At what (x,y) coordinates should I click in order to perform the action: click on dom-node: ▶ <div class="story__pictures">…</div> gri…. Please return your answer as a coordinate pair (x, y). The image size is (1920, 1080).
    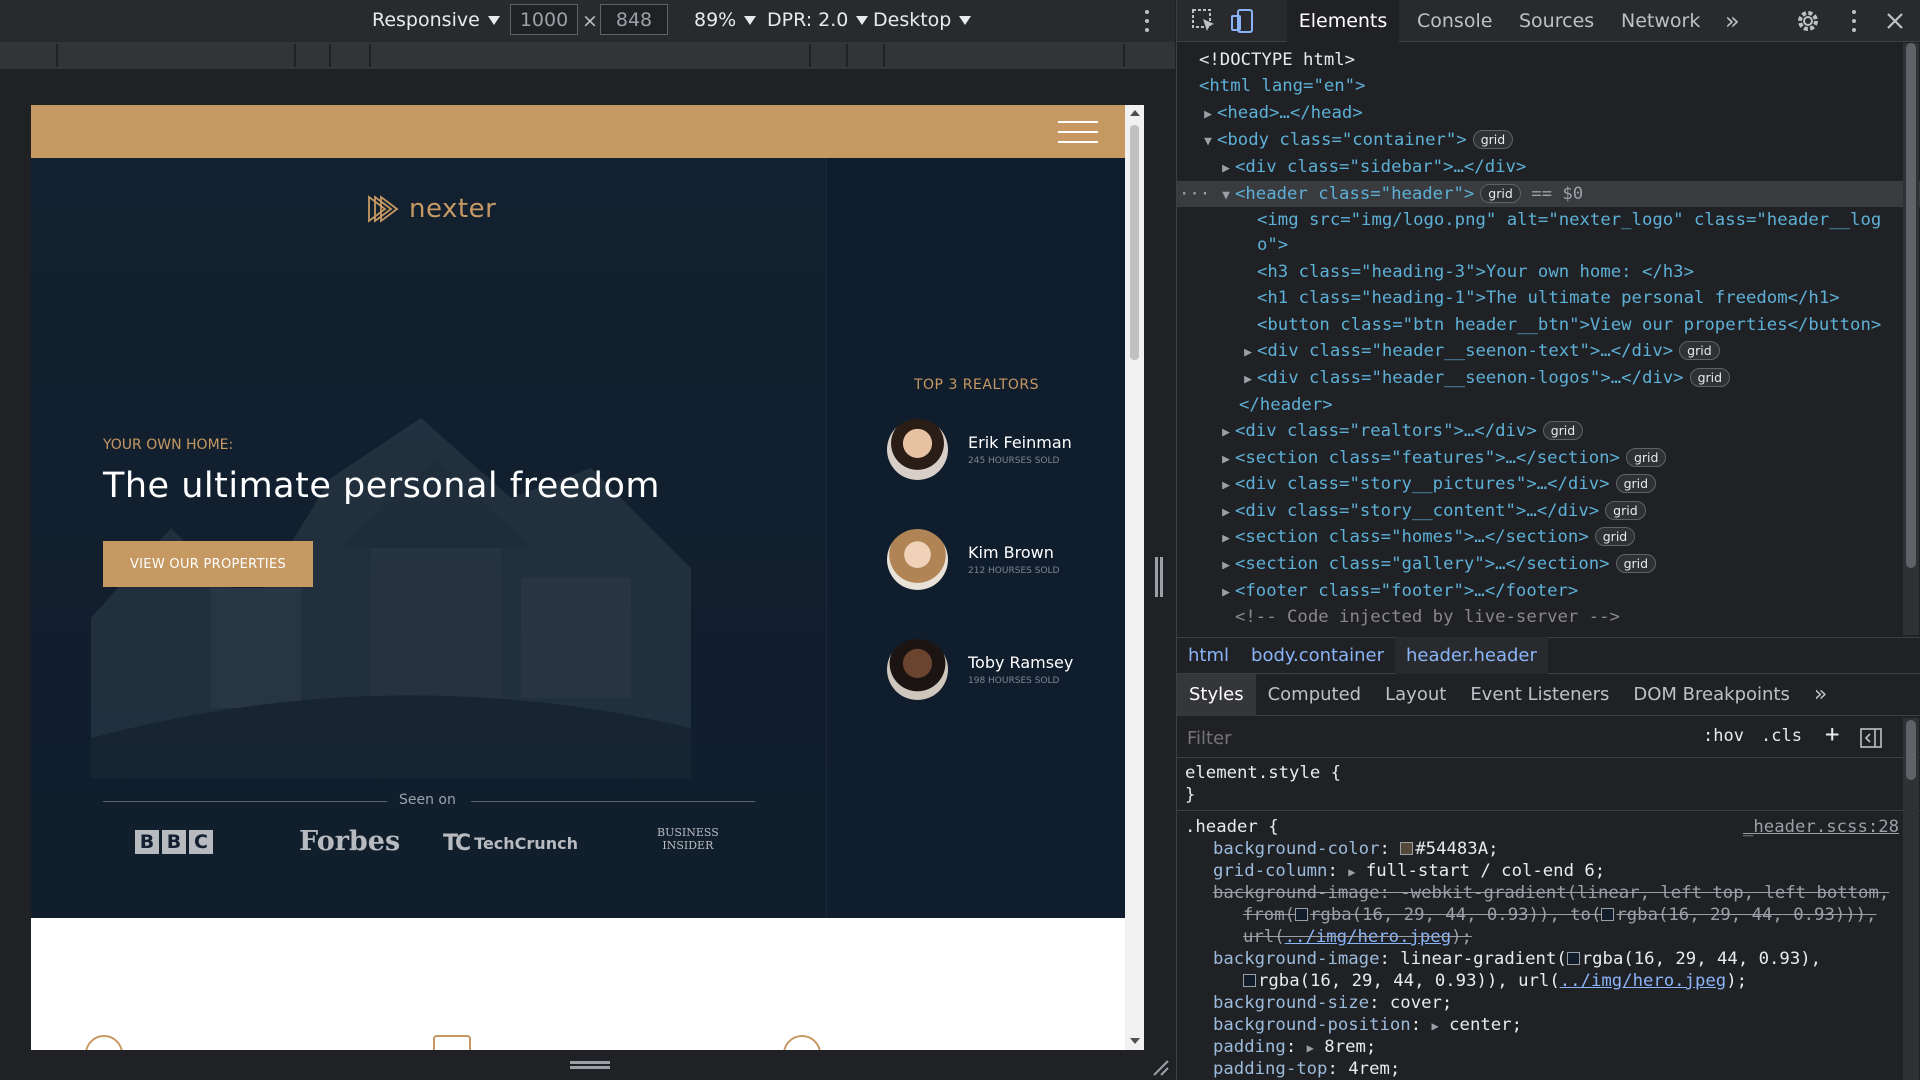
    Looking at the image, I should click on (1548, 484).